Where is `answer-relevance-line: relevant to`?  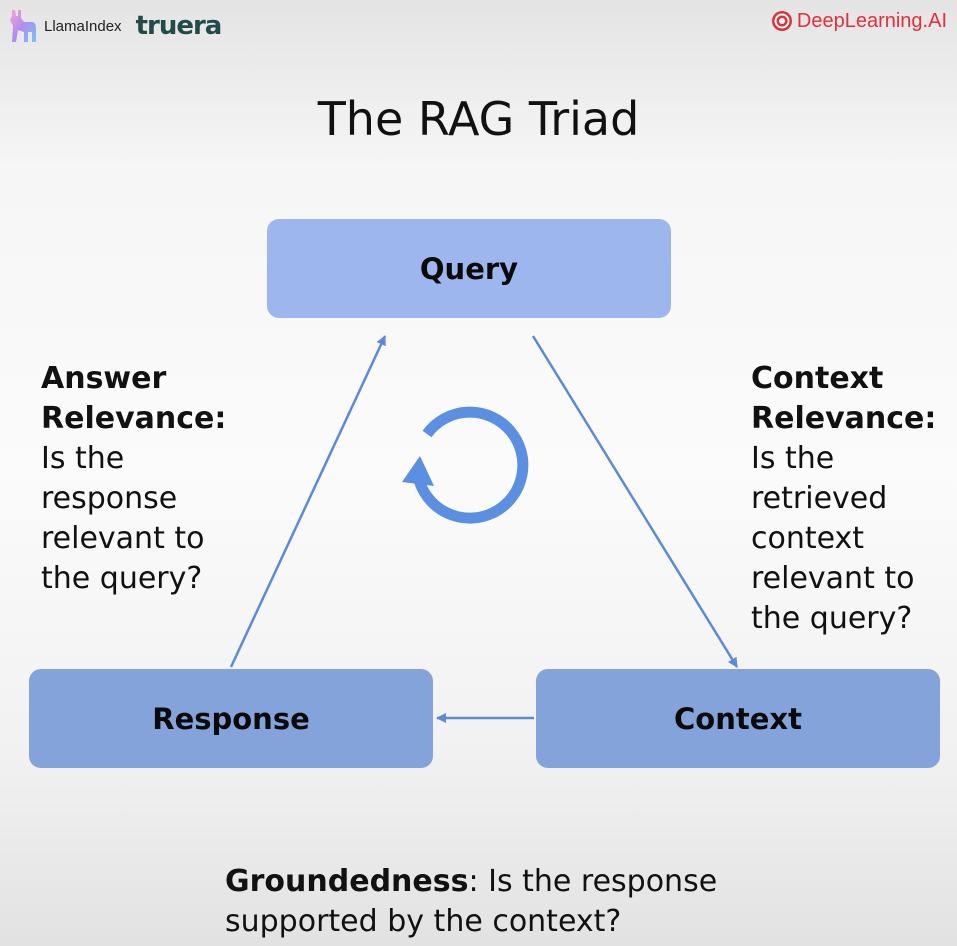
answer-relevance-line: relevant to is located at coordinates (123, 538).